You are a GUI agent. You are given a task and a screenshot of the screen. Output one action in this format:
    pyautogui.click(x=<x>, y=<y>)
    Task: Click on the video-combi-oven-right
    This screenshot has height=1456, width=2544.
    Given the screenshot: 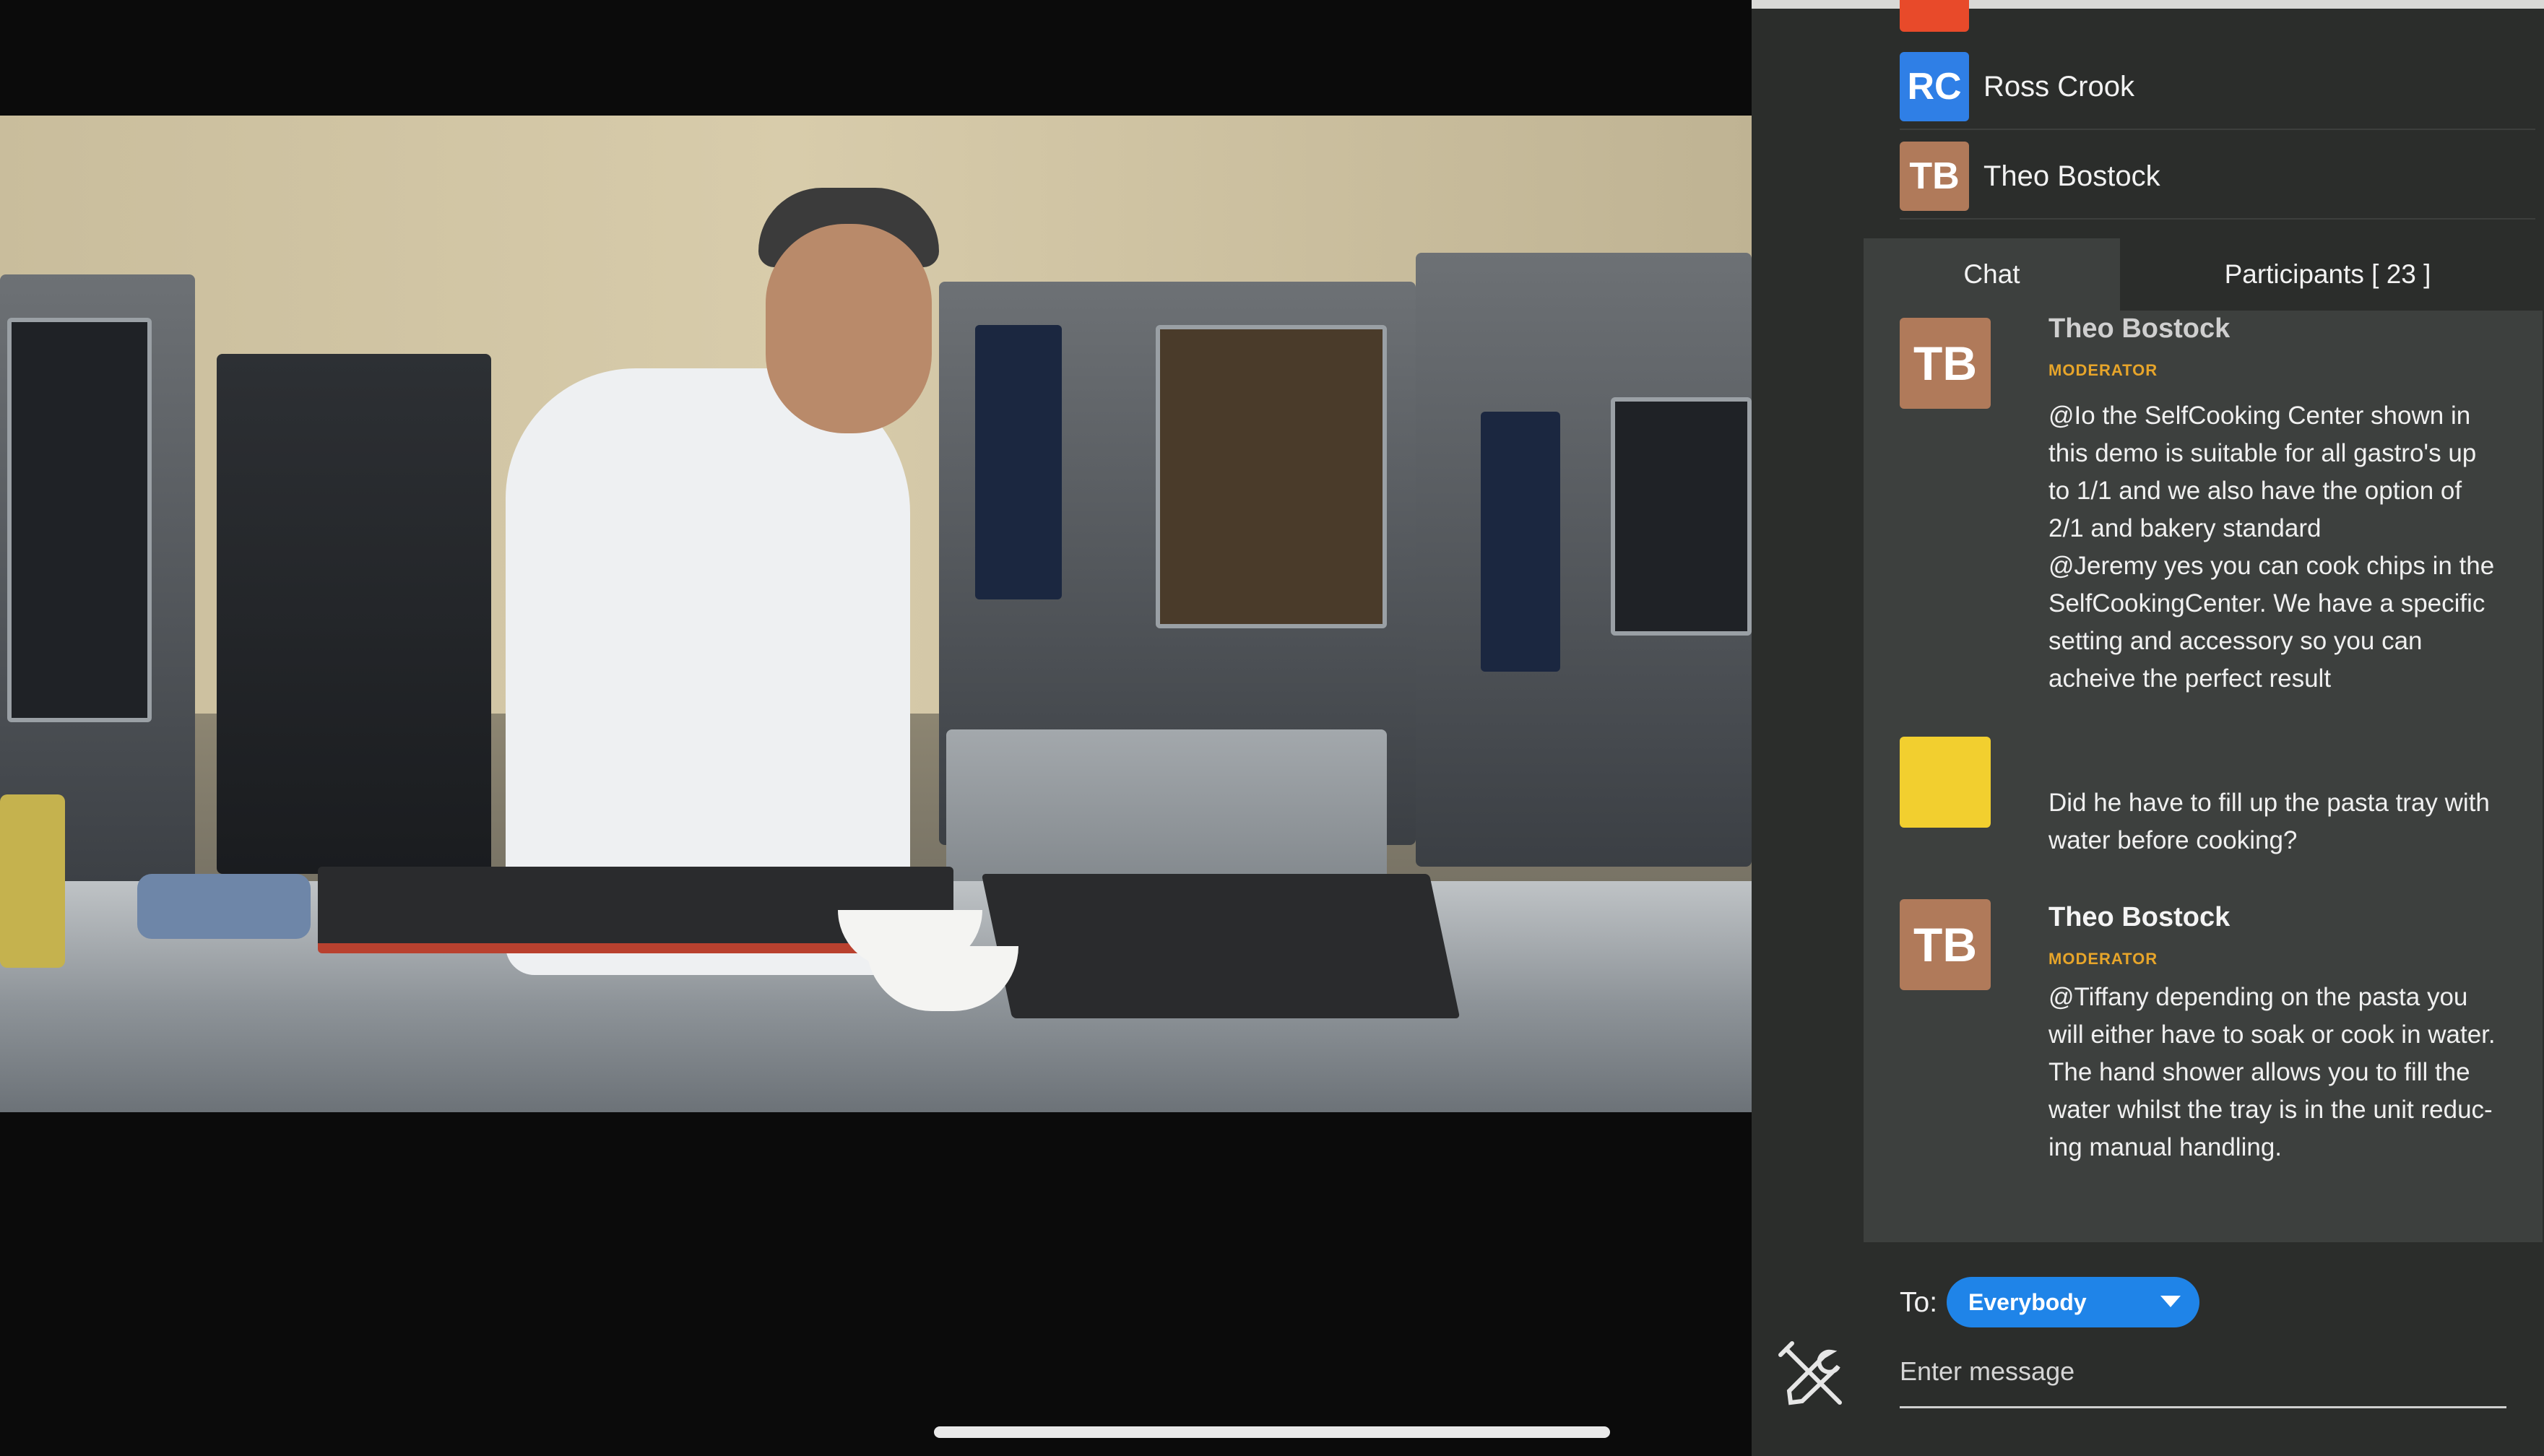 What is the action you would take?
    pyautogui.click(x=1584, y=560)
    